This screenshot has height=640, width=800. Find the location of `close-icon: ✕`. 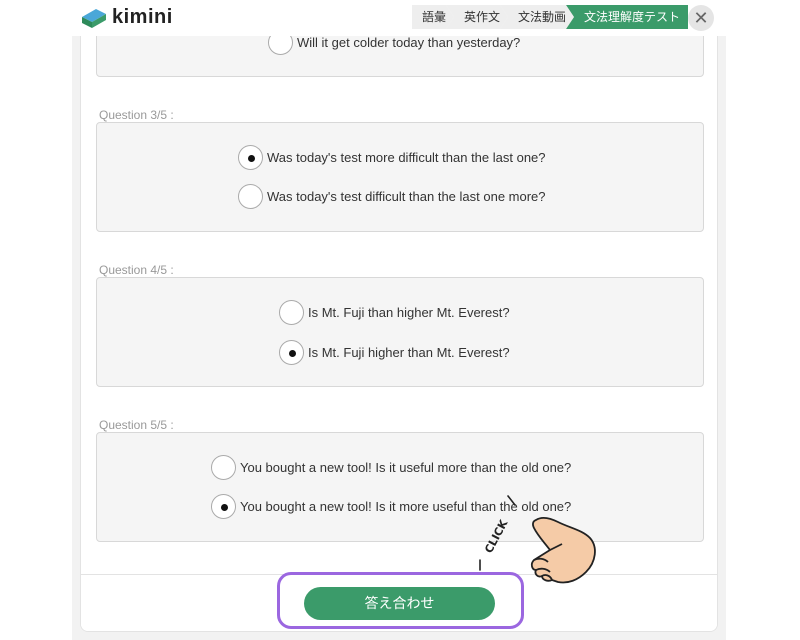

close-icon: ✕ is located at coordinates (701, 18).